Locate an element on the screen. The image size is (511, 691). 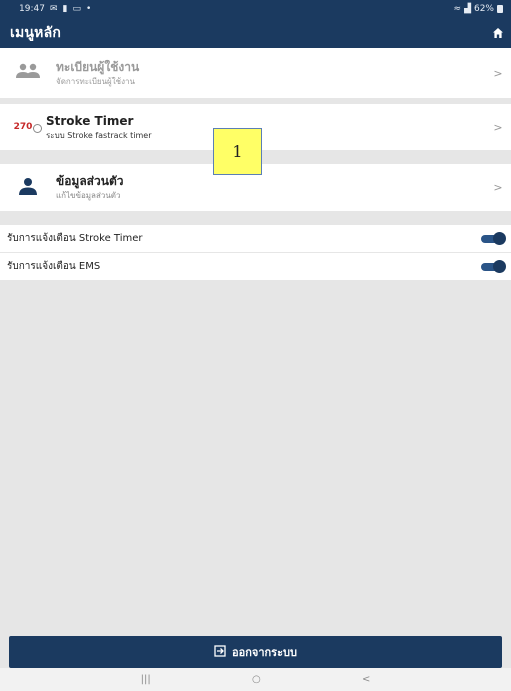
home-icon is located at coordinates (498, 33).